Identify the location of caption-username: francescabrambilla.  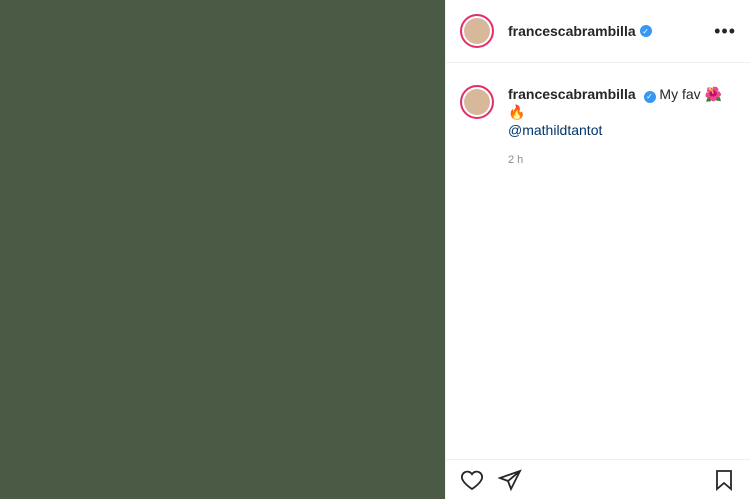
(572, 94).